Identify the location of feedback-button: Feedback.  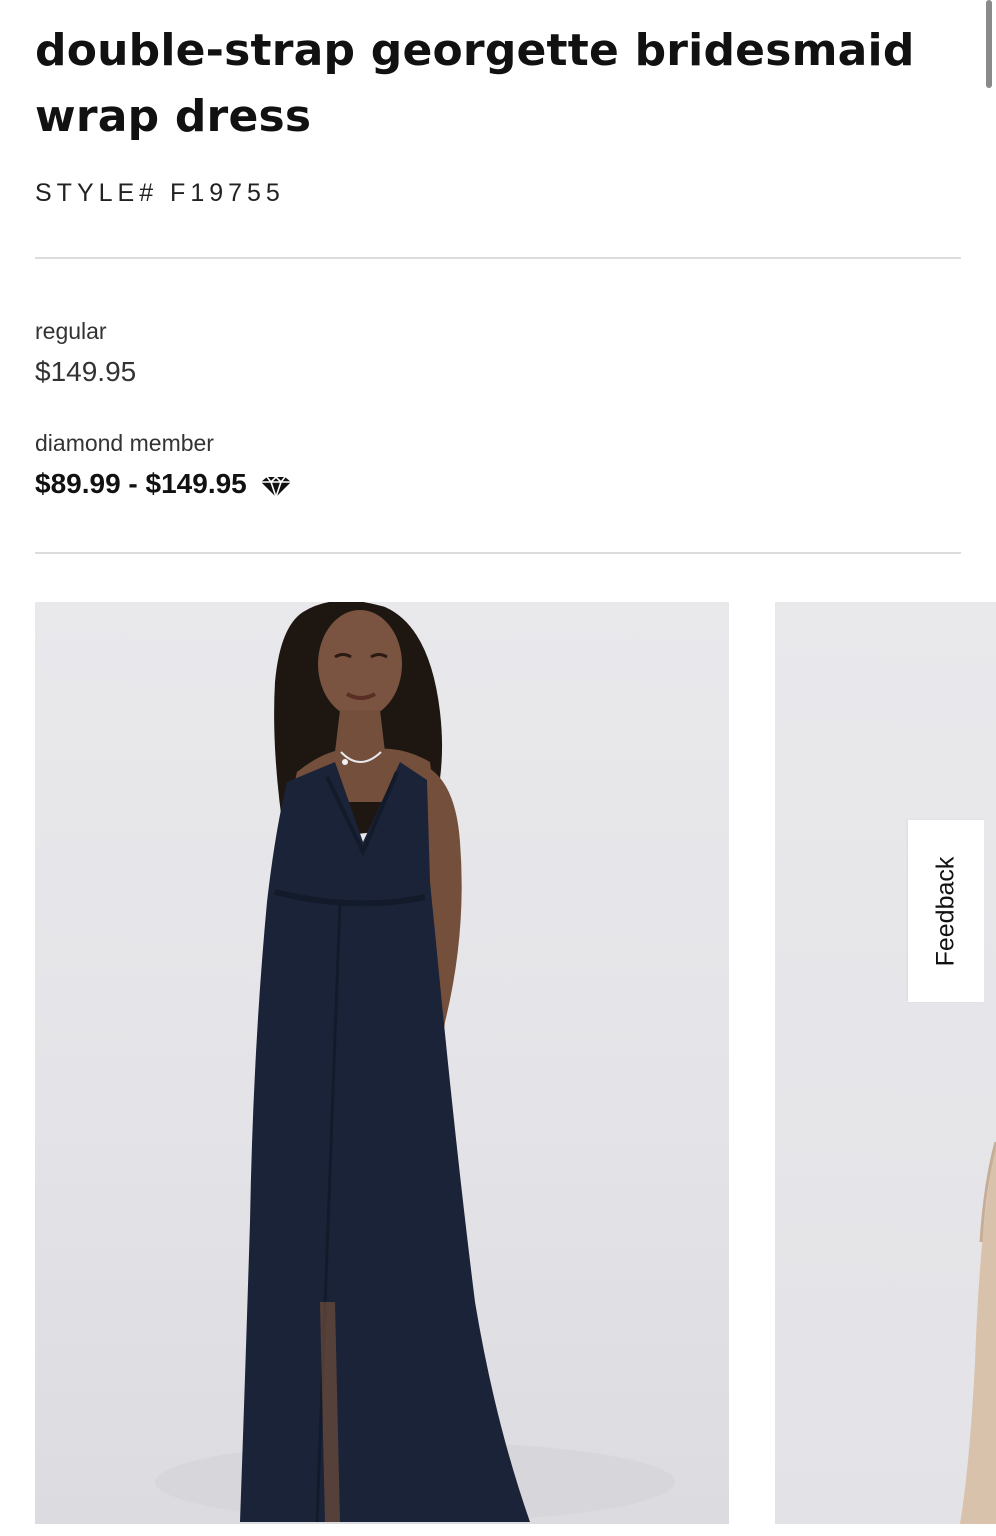
(946, 911).